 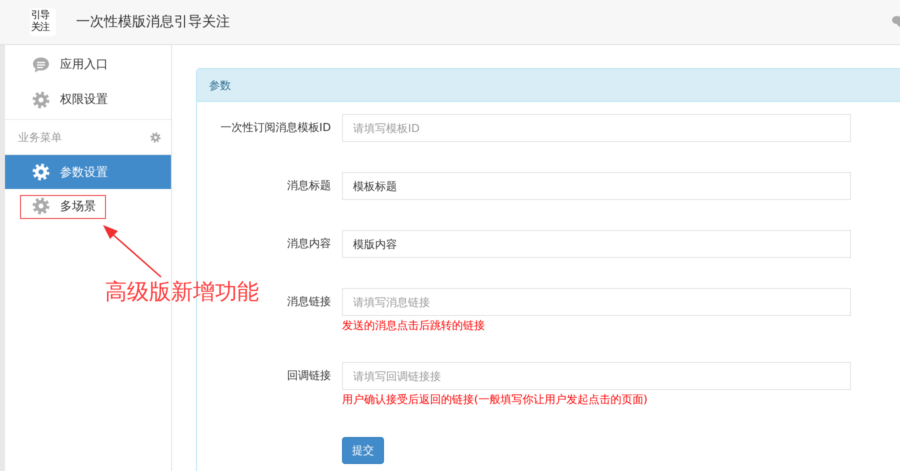 I want to click on input-field: 请填写模板ID, so click(x=596, y=128).